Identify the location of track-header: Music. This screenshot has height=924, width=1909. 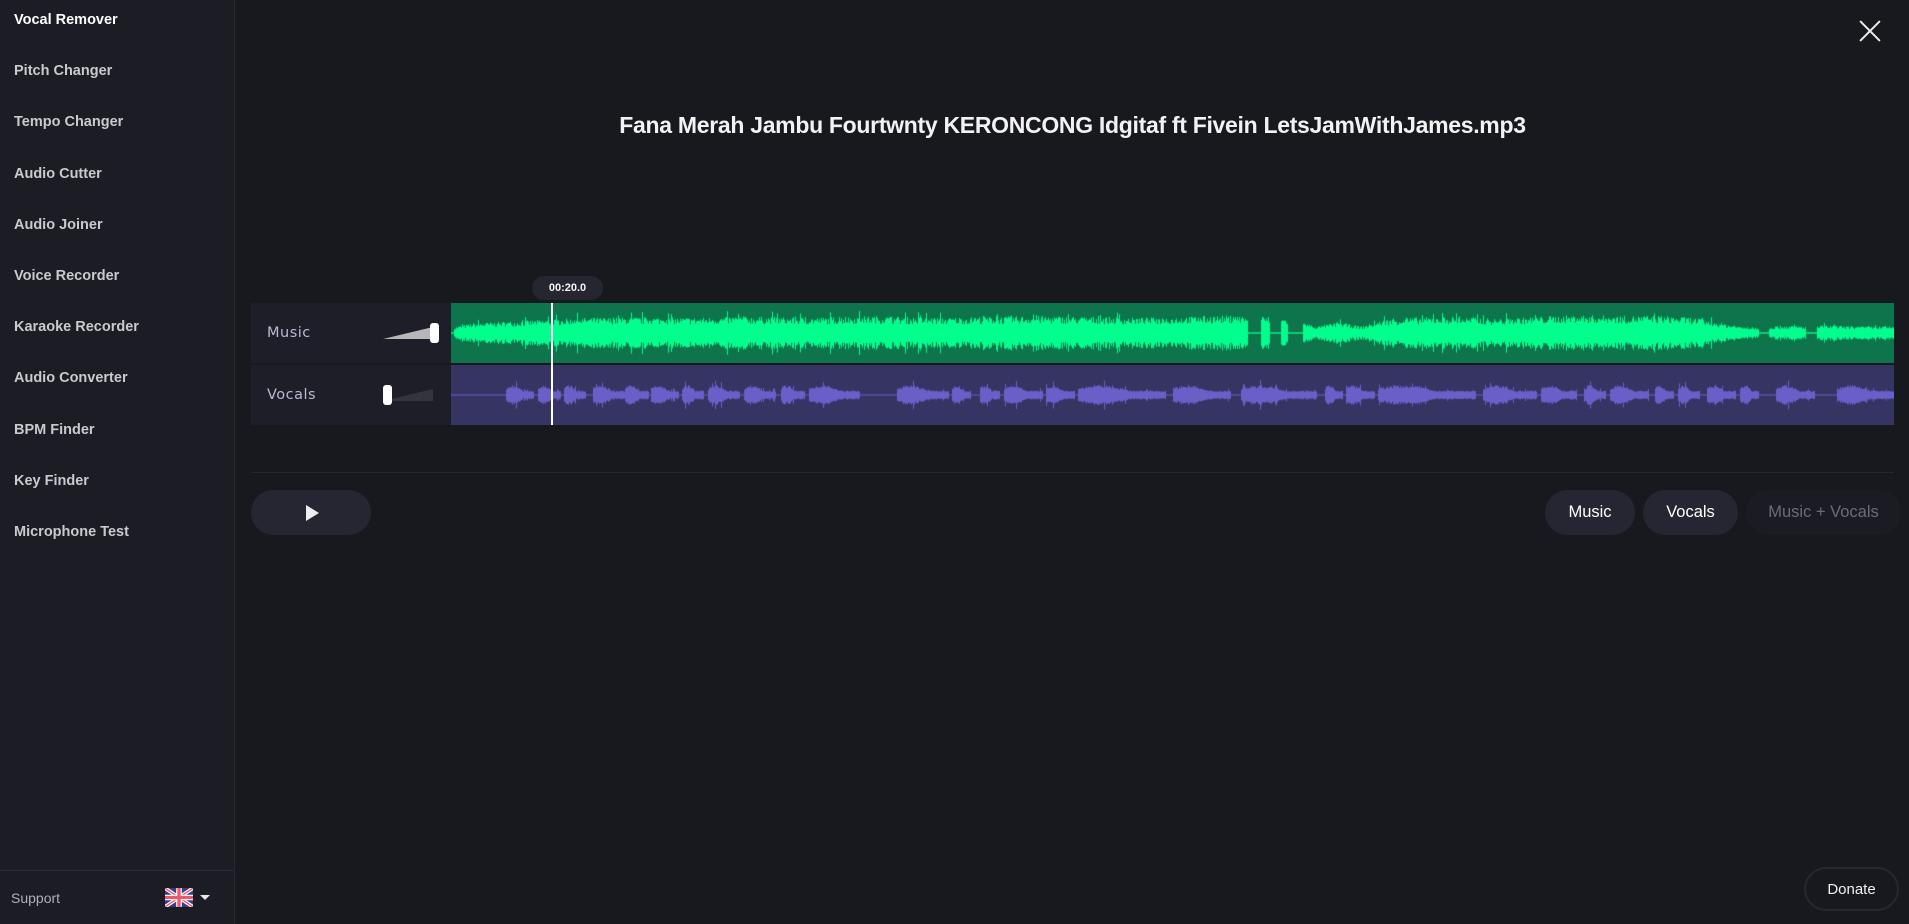
(351, 333).